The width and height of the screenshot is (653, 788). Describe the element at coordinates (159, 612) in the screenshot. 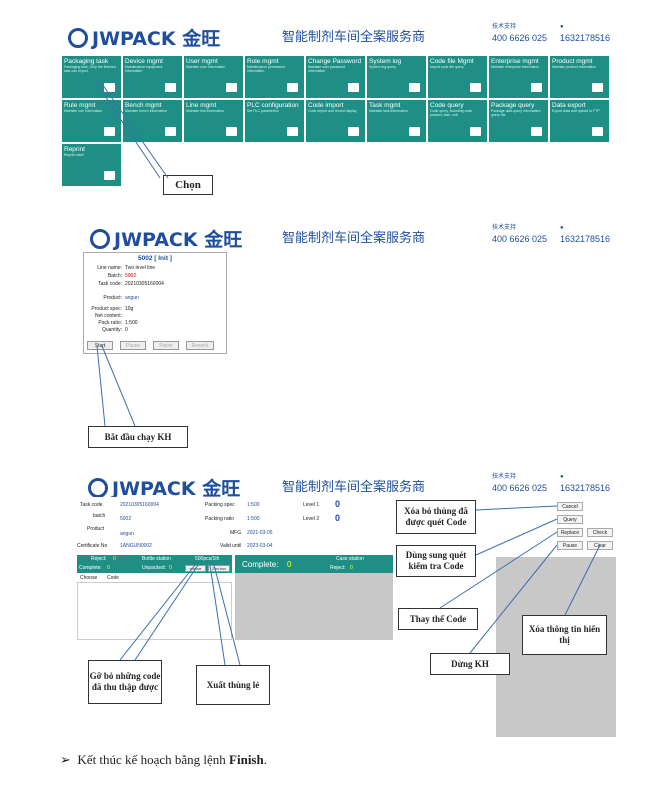

I see `leader-remove` at that location.